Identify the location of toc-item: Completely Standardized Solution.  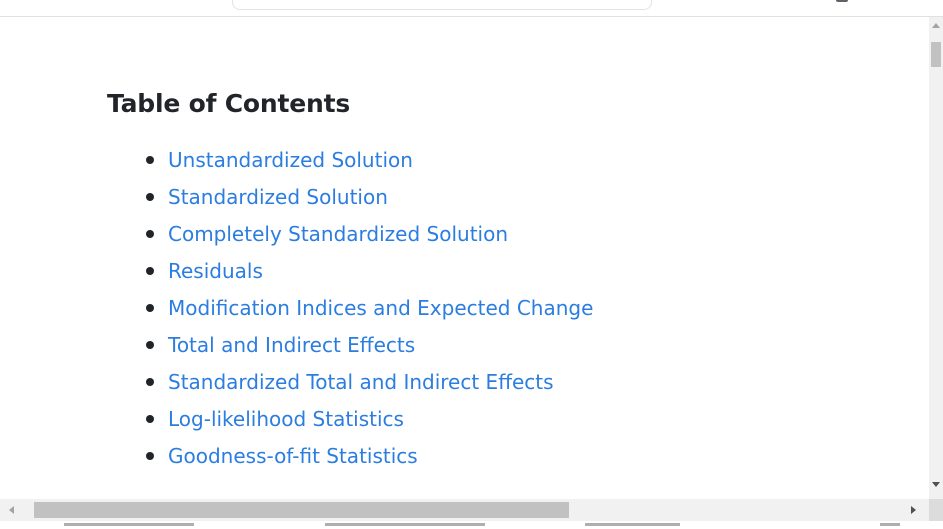
(369, 235).